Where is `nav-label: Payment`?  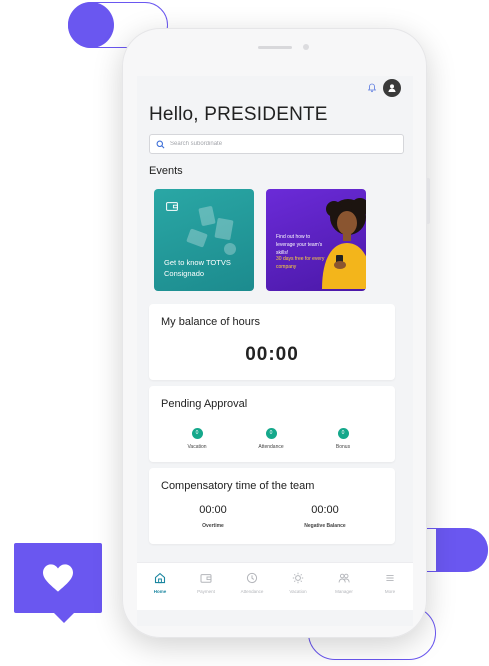
nav-label: Payment is located at coordinates (206, 591).